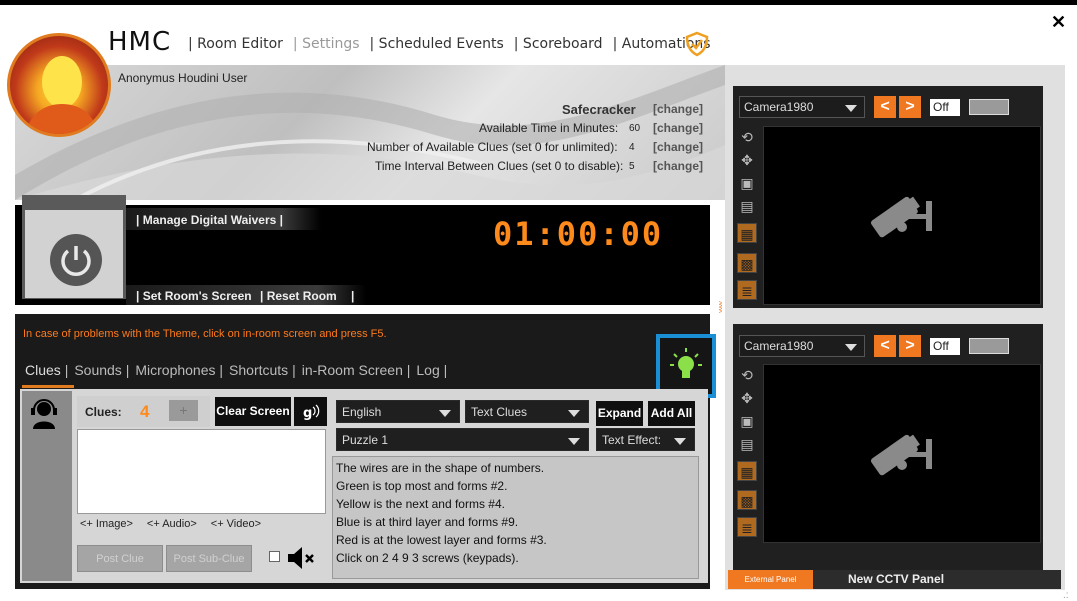 The height and width of the screenshot is (601, 1077). I want to click on list-item: Yellow is the next and forms #4., so click(515, 504).